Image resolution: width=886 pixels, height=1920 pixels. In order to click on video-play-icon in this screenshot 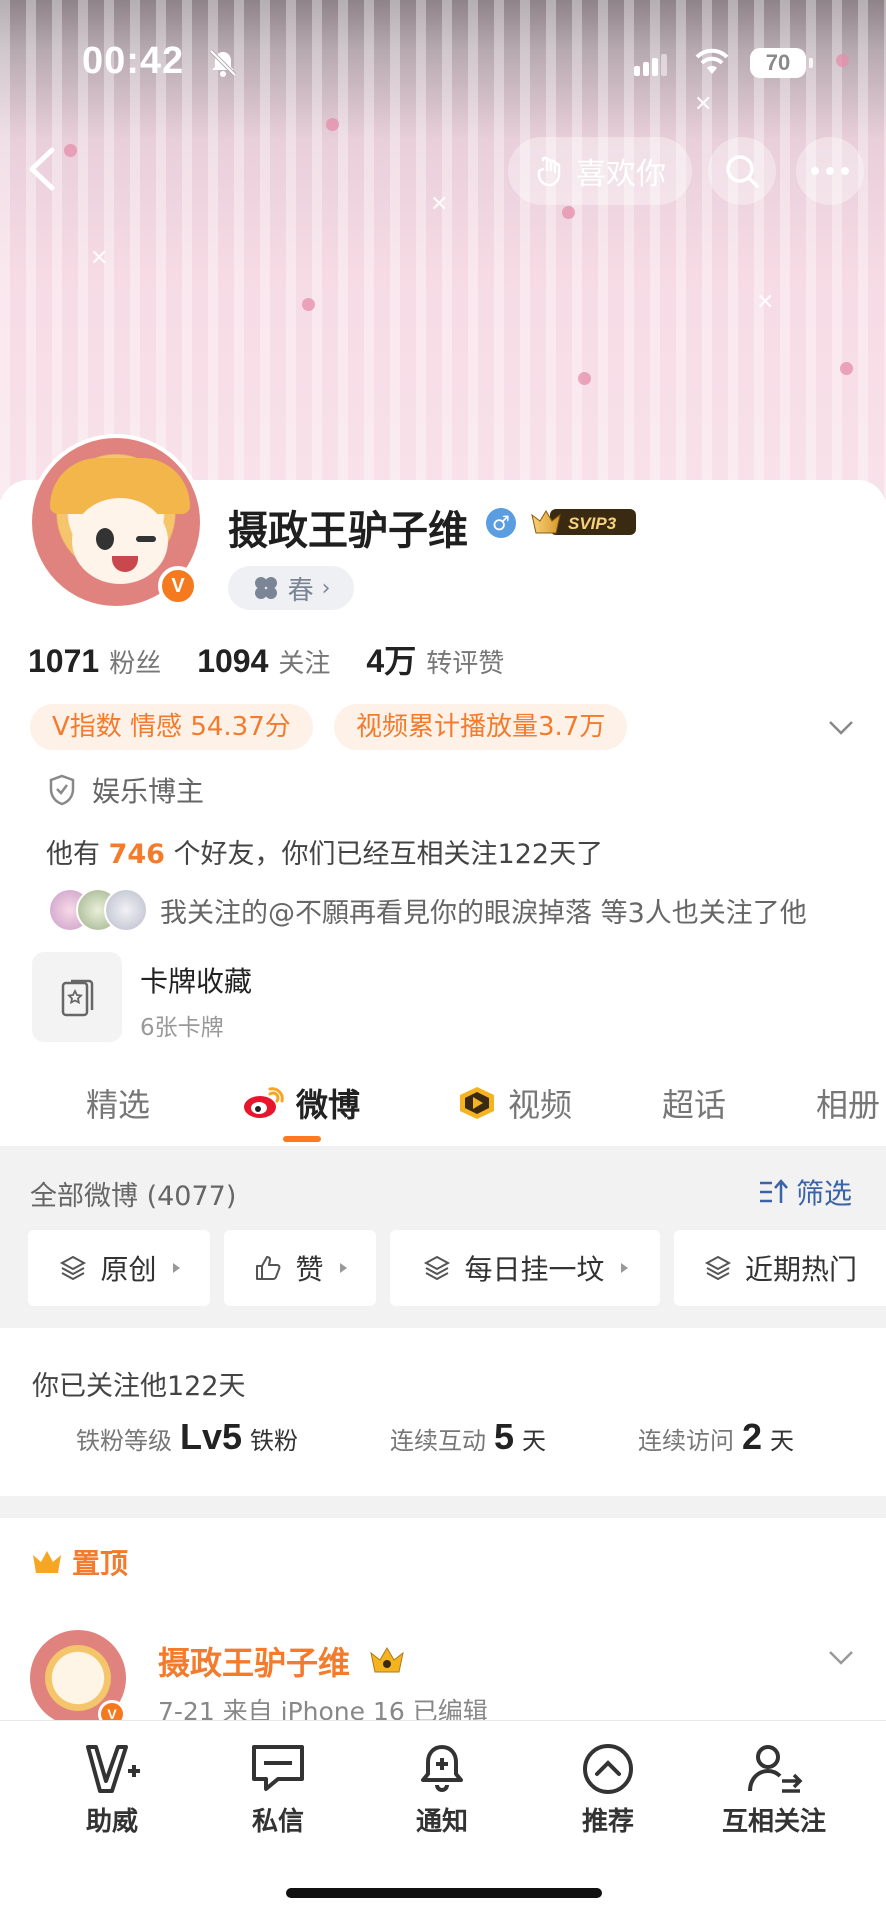, I will do `click(477, 1103)`.